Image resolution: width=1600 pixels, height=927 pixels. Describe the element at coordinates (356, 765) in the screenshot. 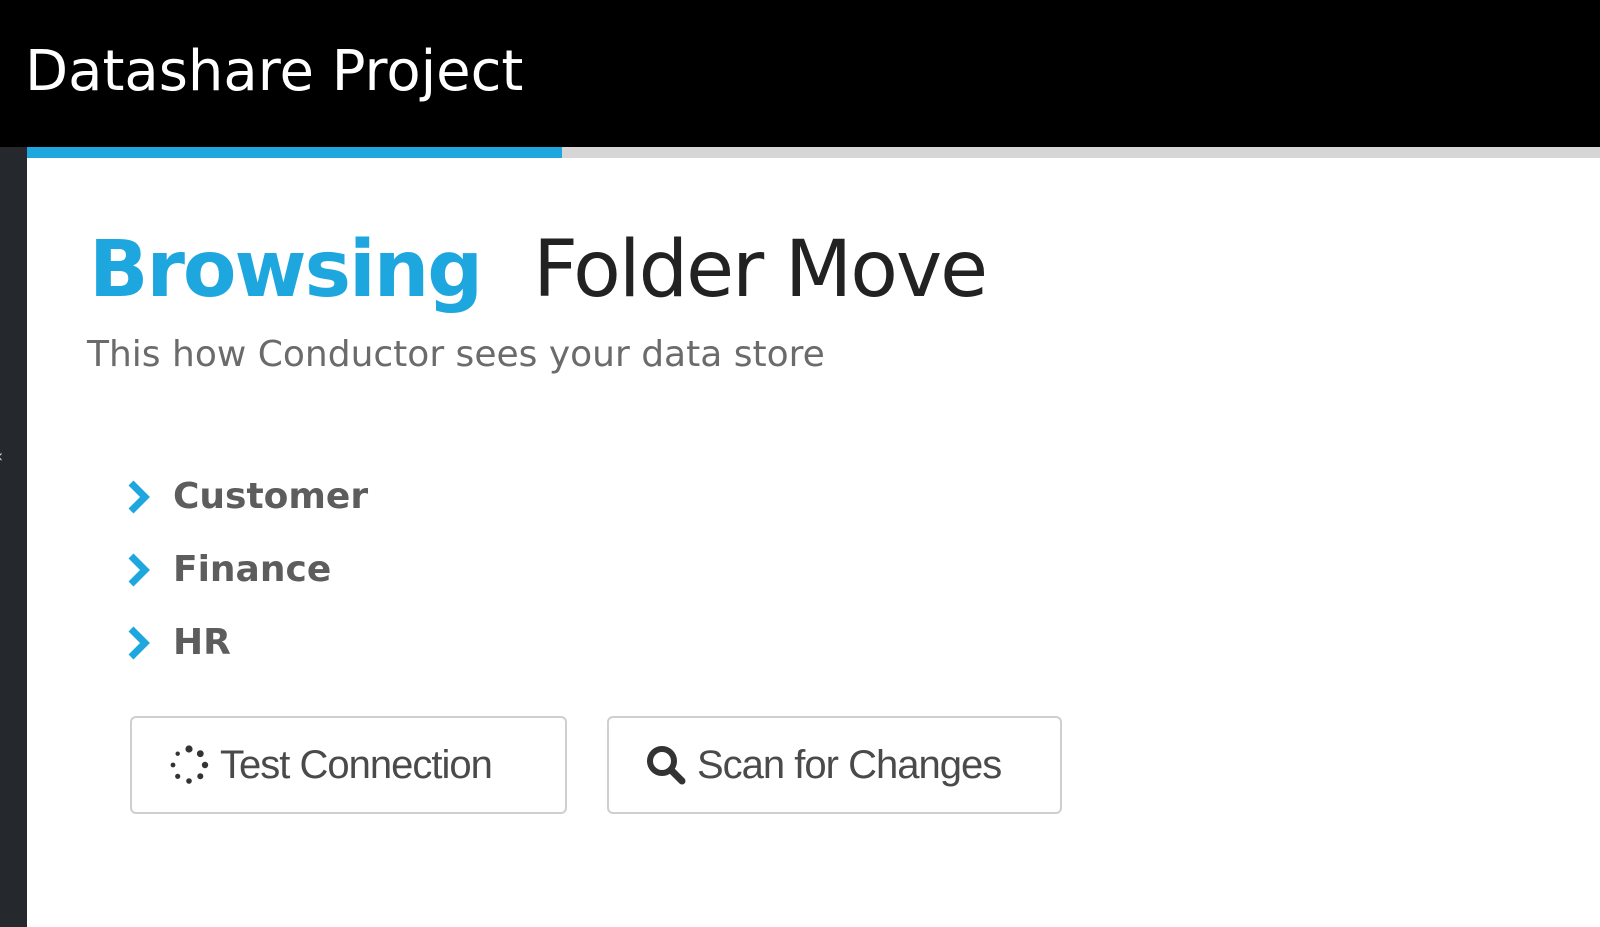

I see `test-connection-label: Test Connection` at that location.